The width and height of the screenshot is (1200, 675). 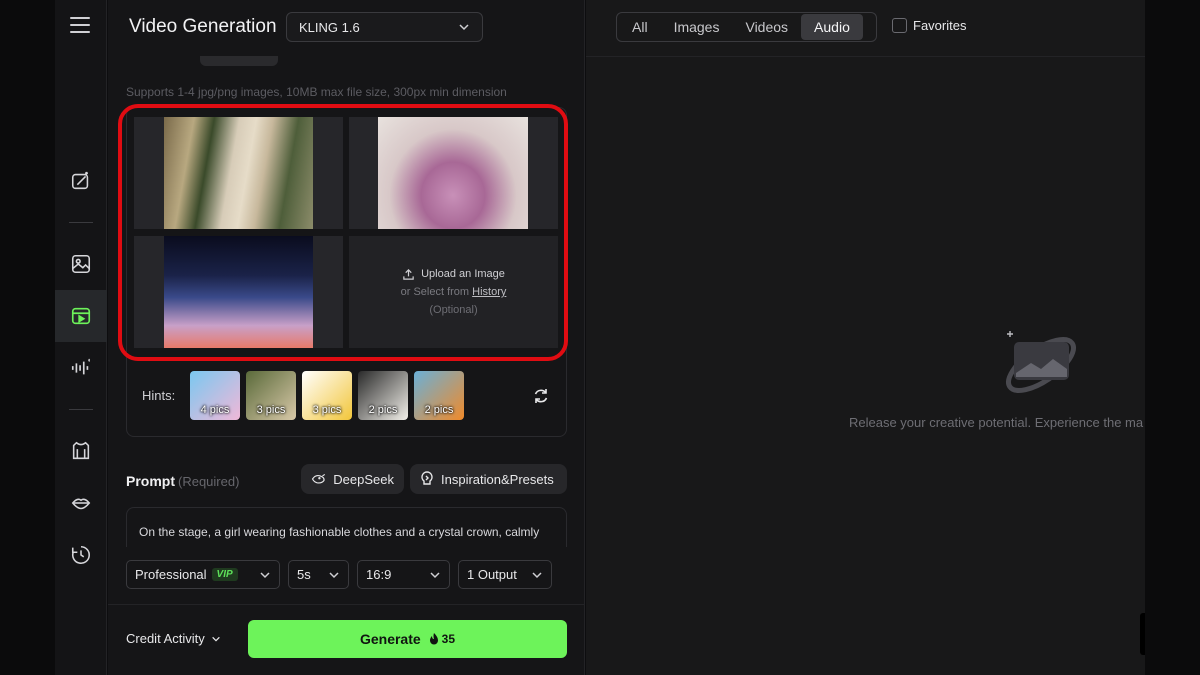 I want to click on aspect-ratio-select: 16:9, so click(x=403, y=574).